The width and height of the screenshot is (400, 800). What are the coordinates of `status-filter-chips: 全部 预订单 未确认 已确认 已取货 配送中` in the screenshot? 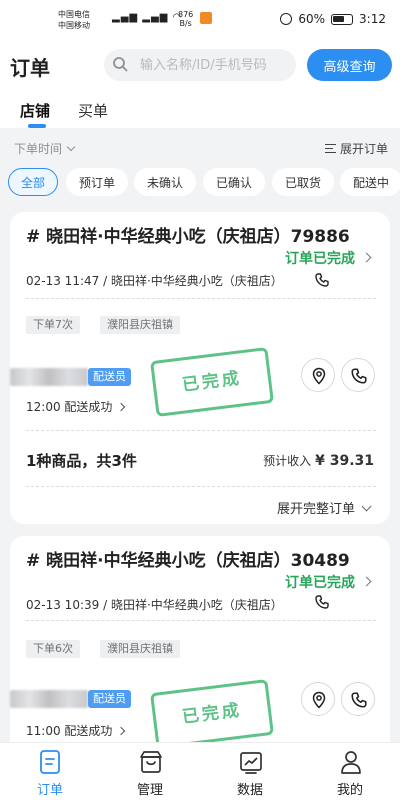 It's located at (200, 184).